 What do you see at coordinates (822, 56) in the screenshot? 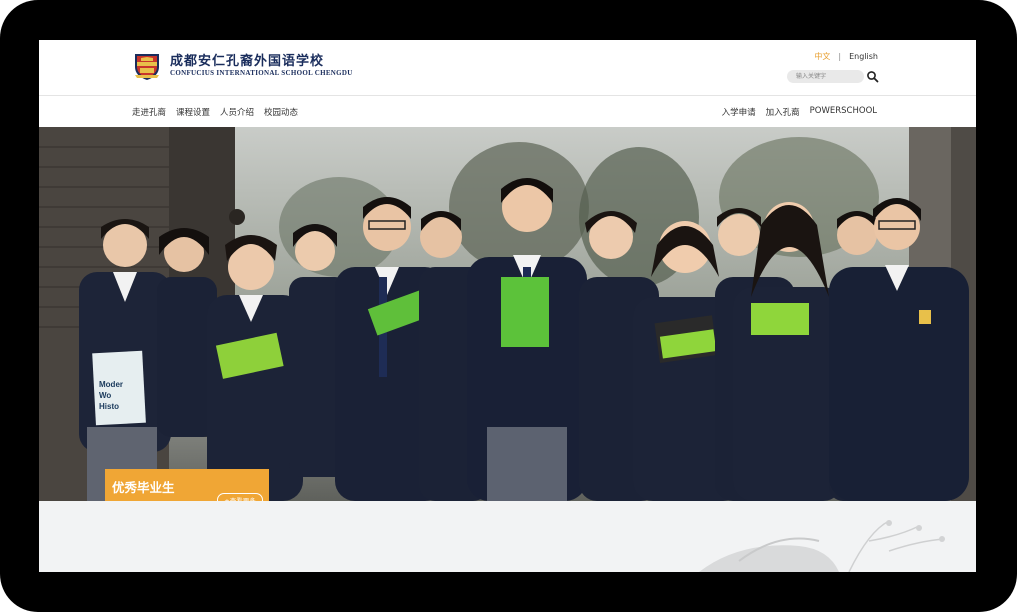
I see `lang-chinese-link: 中文` at bounding box center [822, 56].